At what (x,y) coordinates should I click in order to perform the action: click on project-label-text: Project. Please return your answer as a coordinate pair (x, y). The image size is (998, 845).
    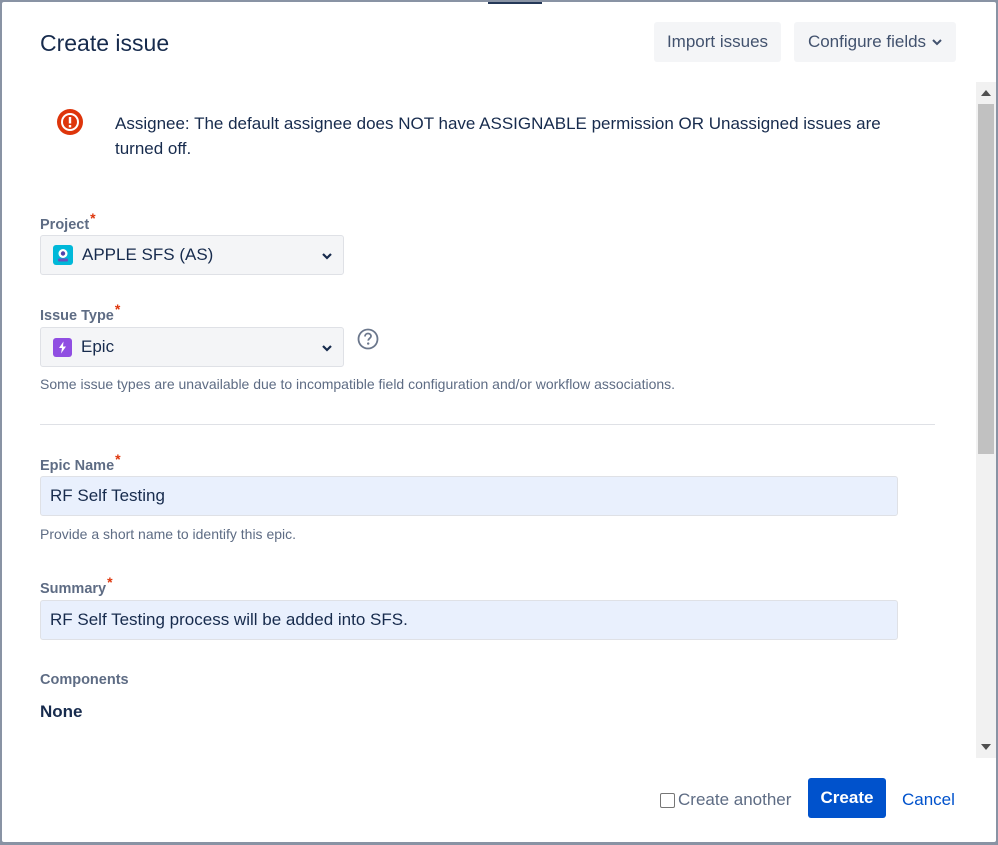
    Looking at the image, I should click on (65, 225).